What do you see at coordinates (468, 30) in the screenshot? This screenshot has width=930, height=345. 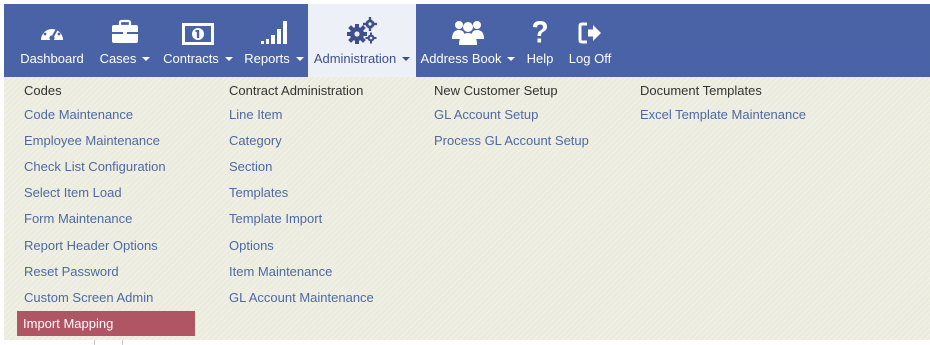 I see `users-icon` at bounding box center [468, 30].